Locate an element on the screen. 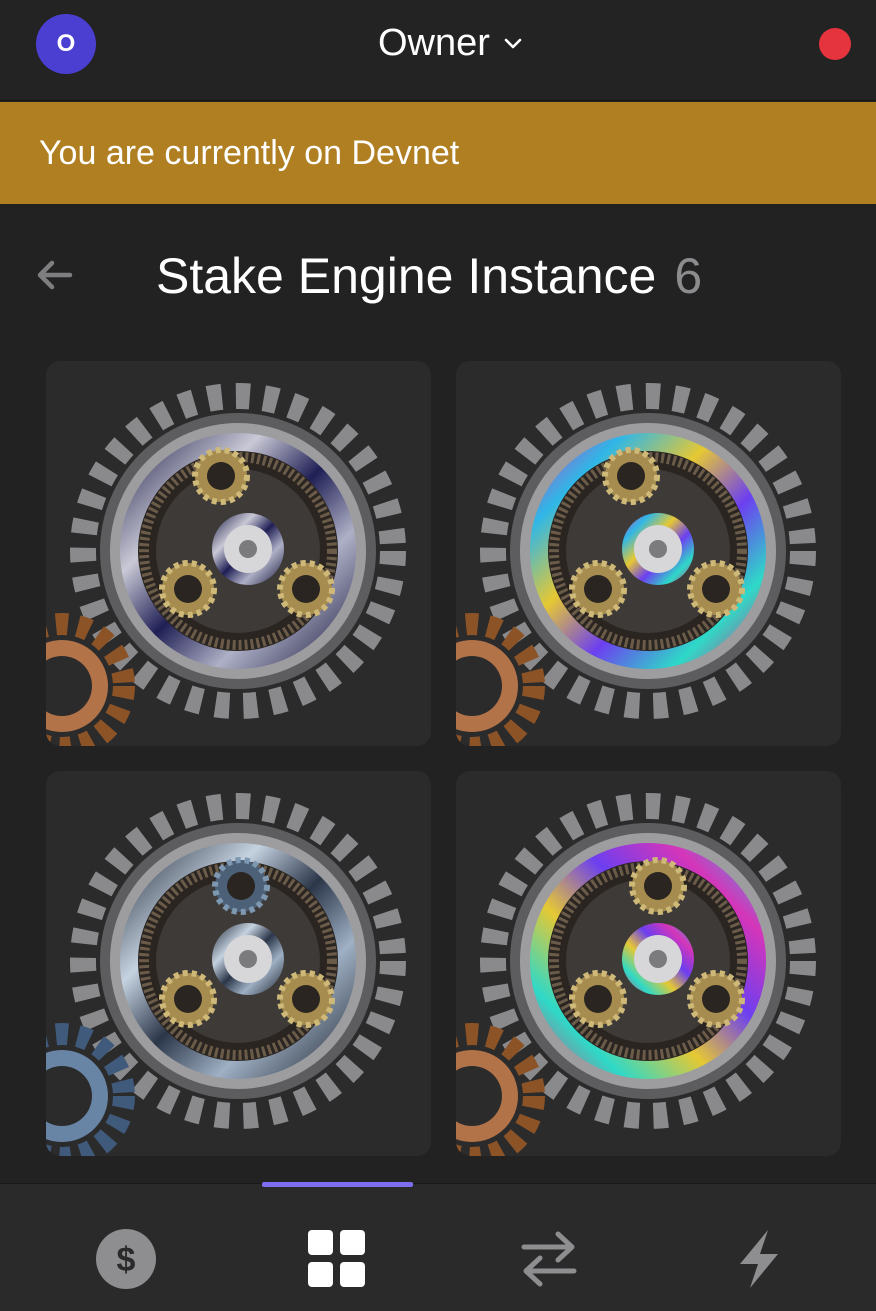 The image size is (876, 1311). network-banner-text: You are currently on Devnet is located at coordinates (249, 152).